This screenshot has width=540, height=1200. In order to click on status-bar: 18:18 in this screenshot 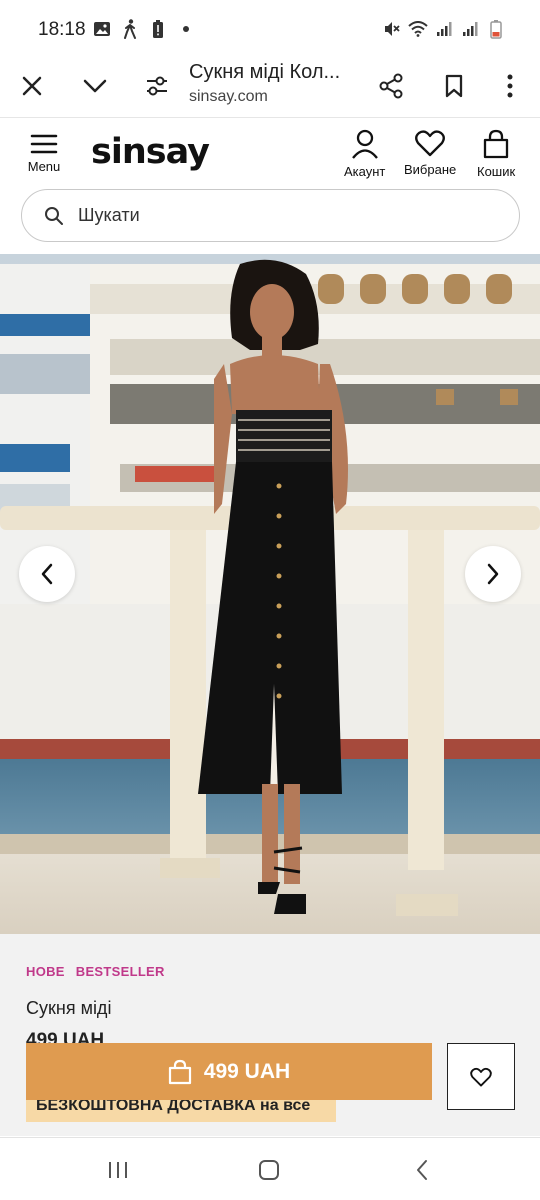, I will do `click(270, 29)`.